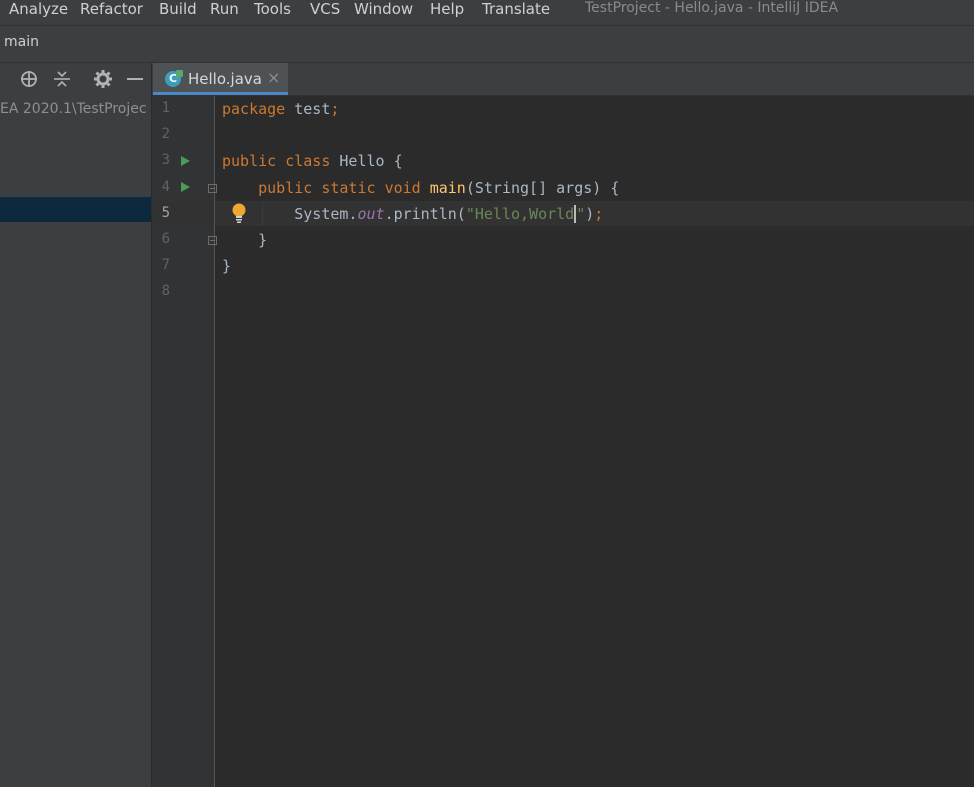  What do you see at coordinates (272, 9) in the screenshot?
I see `menu-tools: Tools` at bounding box center [272, 9].